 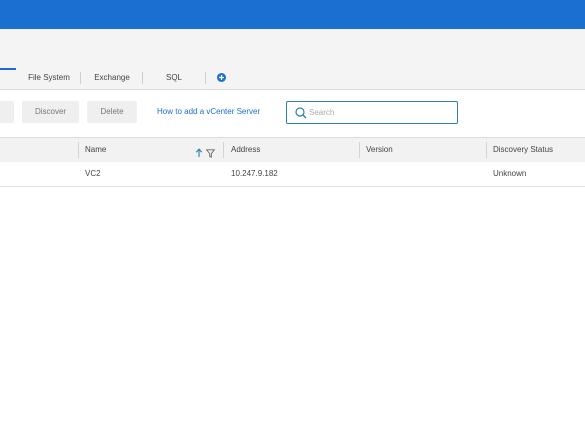 I want to click on tab-file-system: File System, so click(x=49, y=78).